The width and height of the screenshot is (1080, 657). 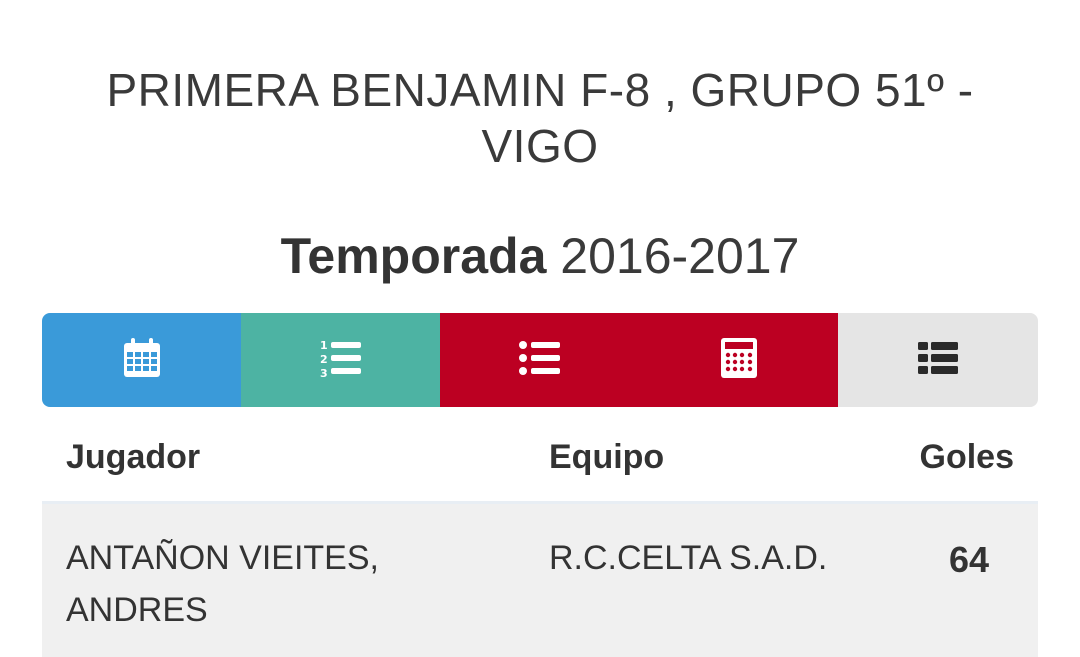 I want to click on svg-text: 2, so click(x=324, y=359).